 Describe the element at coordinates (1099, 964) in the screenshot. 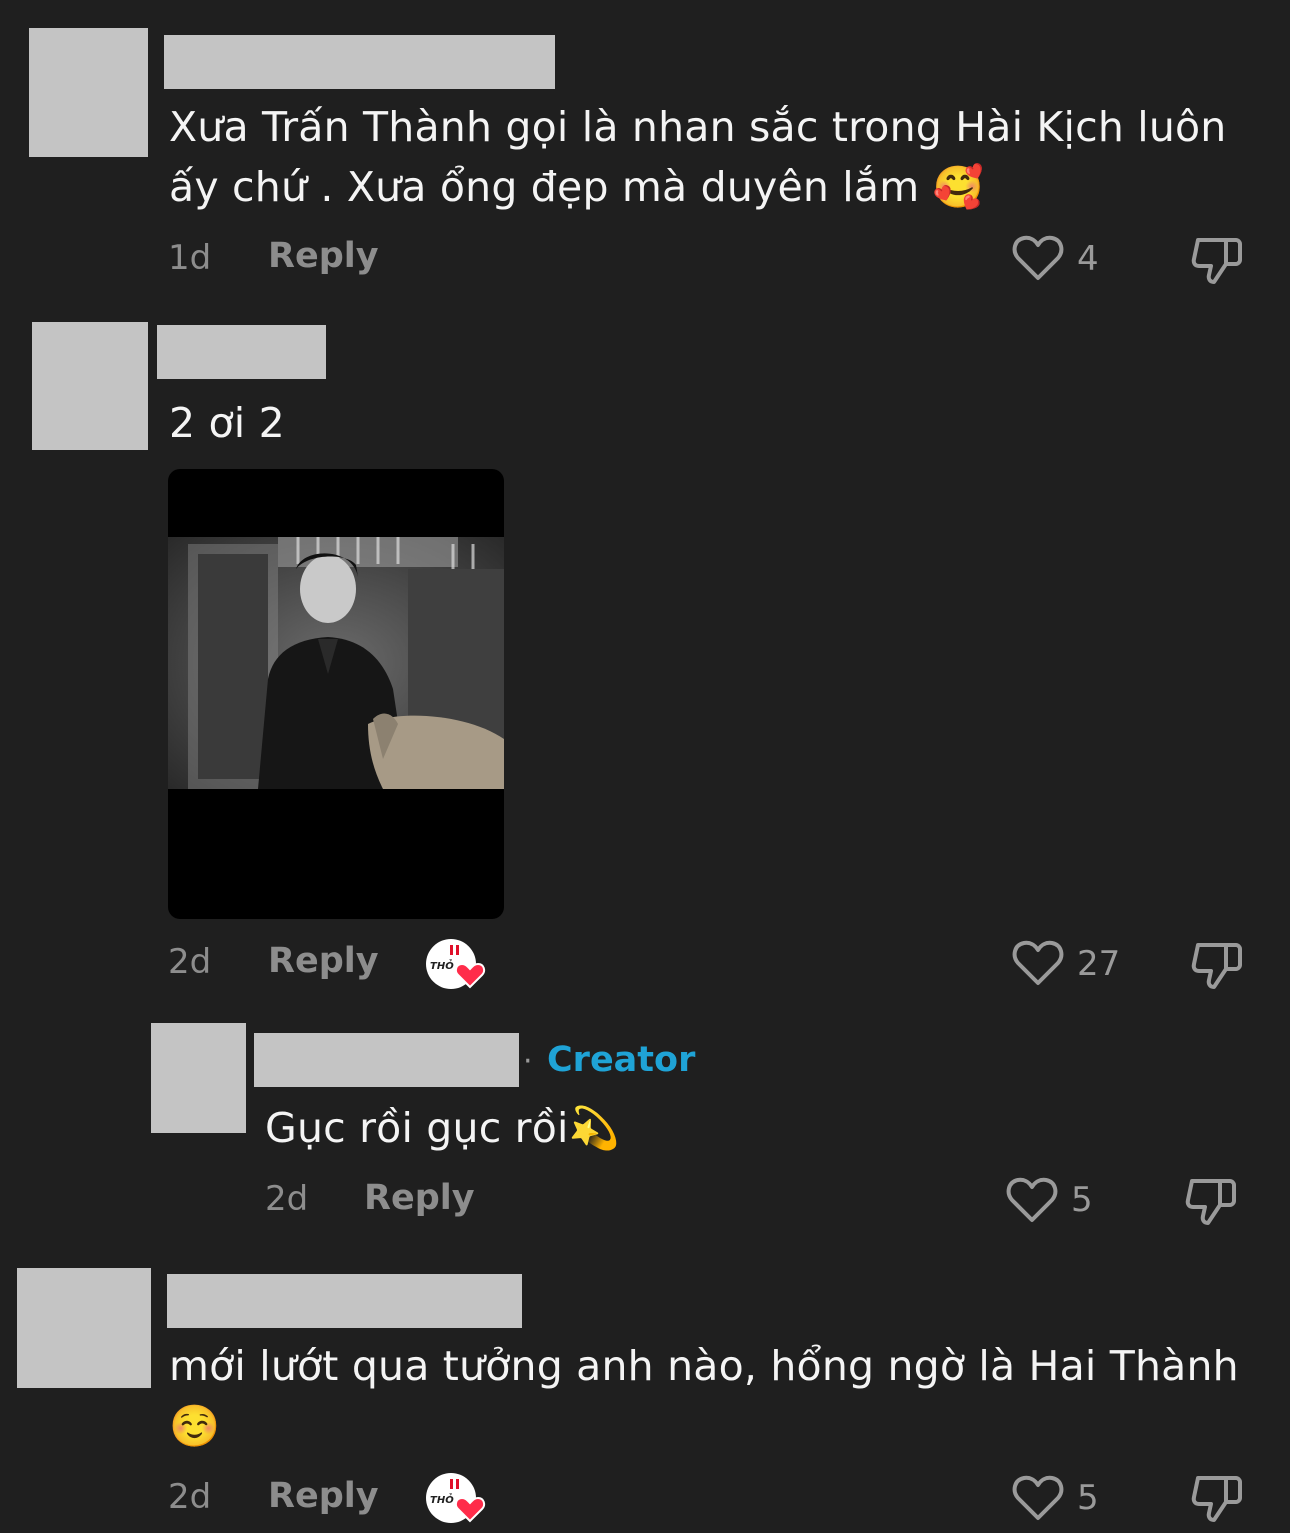

I see `like-count: 27` at that location.